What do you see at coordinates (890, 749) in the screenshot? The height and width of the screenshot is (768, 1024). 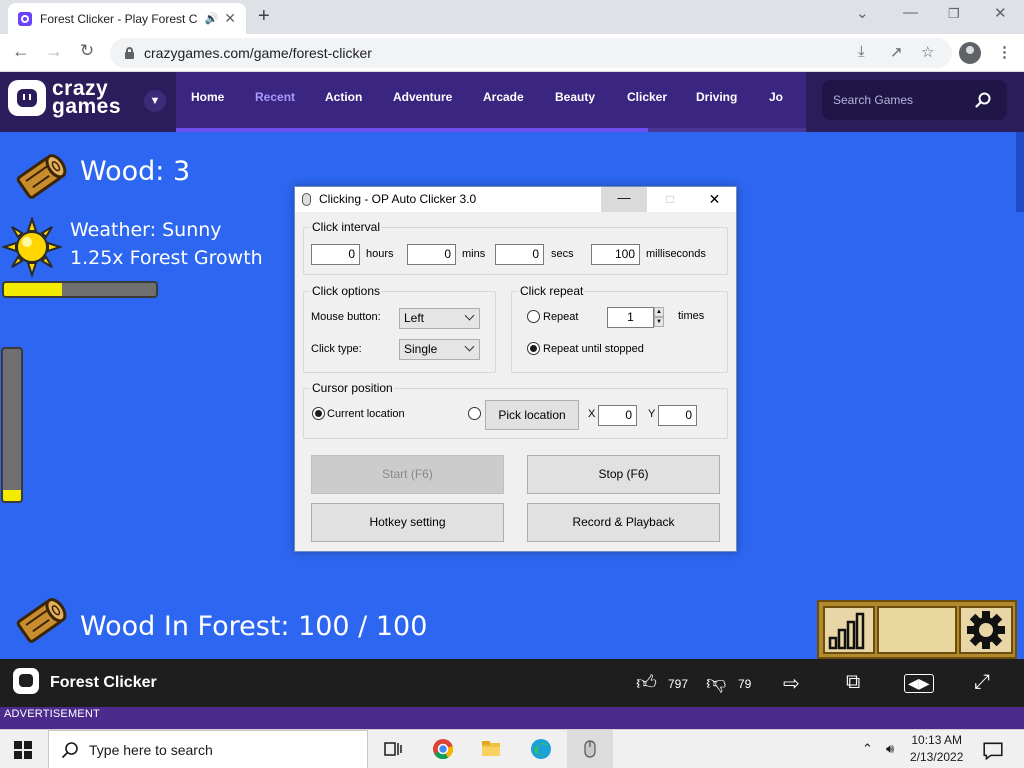 I see `volume-icon: 🔊︎` at bounding box center [890, 749].